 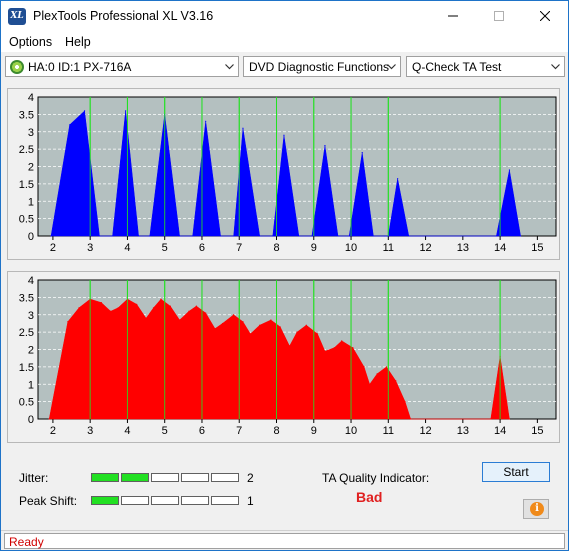 What do you see at coordinates (165, 431) in the screenshot?
I see `peak-shift-x-tick-label: 5` at bounding box center [165, 431].